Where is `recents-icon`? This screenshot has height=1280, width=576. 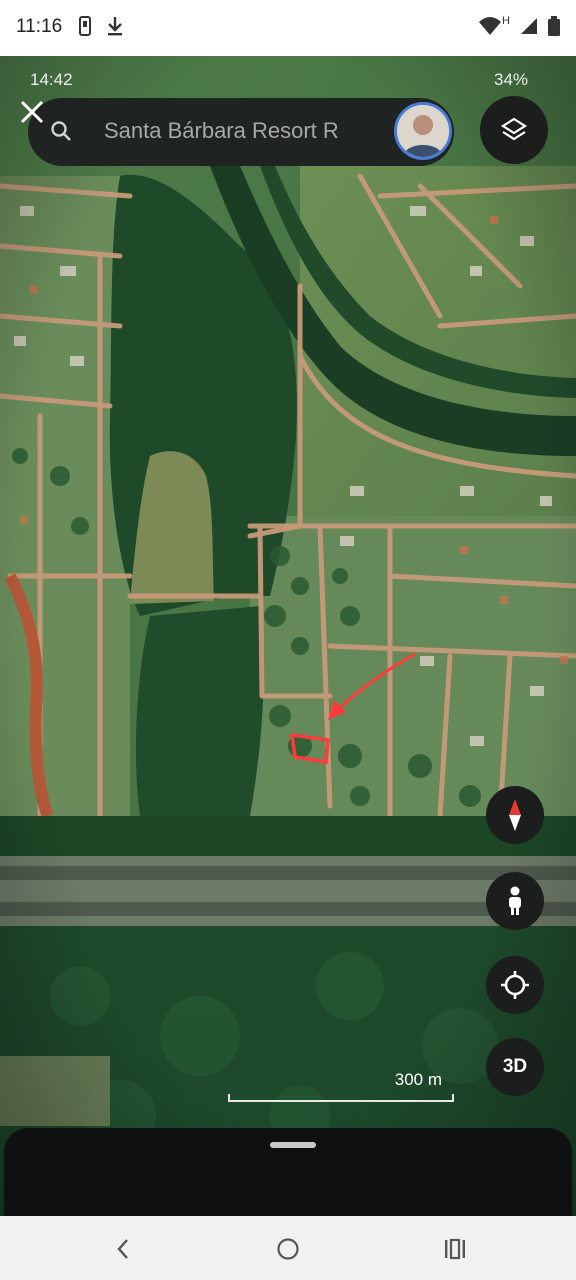
recents-icon is located at coordinates (455, 1249).